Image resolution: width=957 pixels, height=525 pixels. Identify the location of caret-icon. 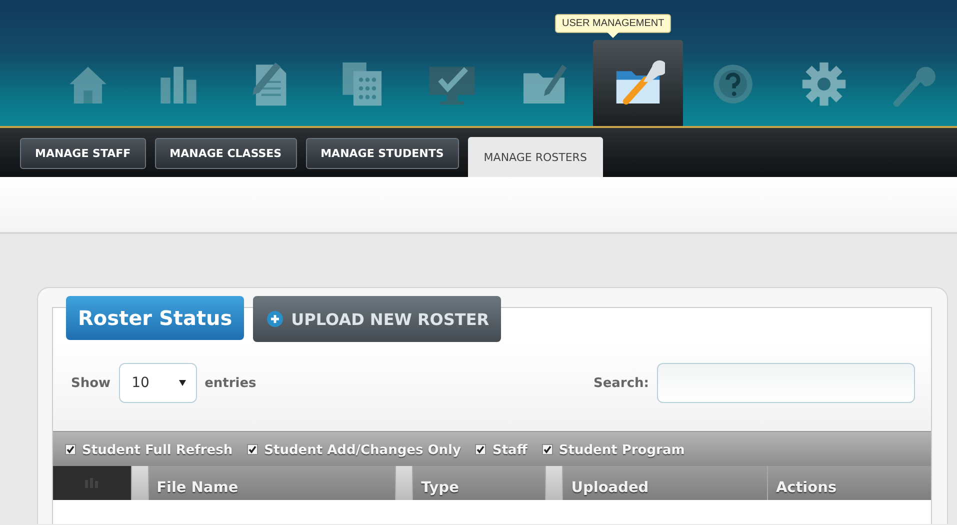
(182, 383).